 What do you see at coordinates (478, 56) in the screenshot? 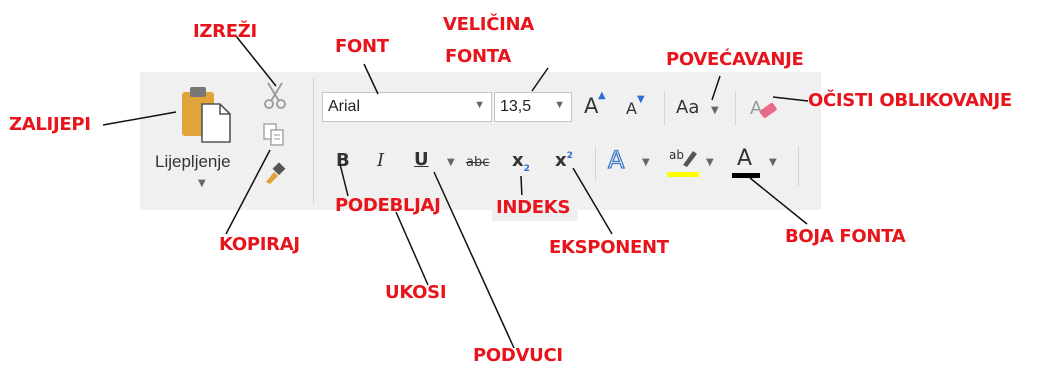
I see `callout-font-size-line2: FONTA` at bounding box center [478, 56].